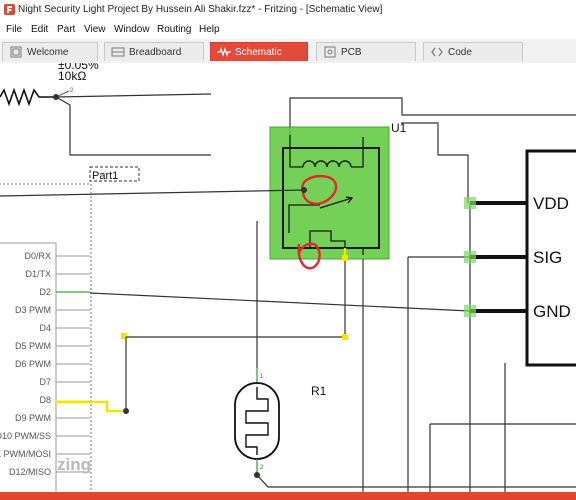 The height and width of the screenshot is (500, 576). Describe the element at coordinates (330, 52) in the screenshot. I see `pcb-icon` at that location.